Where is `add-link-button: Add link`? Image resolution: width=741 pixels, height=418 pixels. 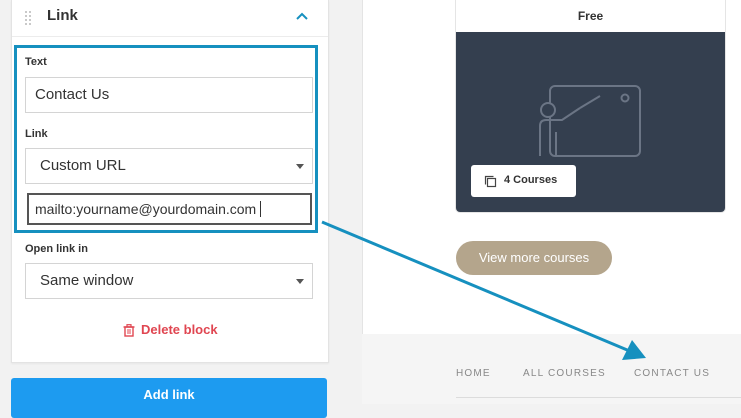 add-link-button: Add link is located at coordinates (169, 398).